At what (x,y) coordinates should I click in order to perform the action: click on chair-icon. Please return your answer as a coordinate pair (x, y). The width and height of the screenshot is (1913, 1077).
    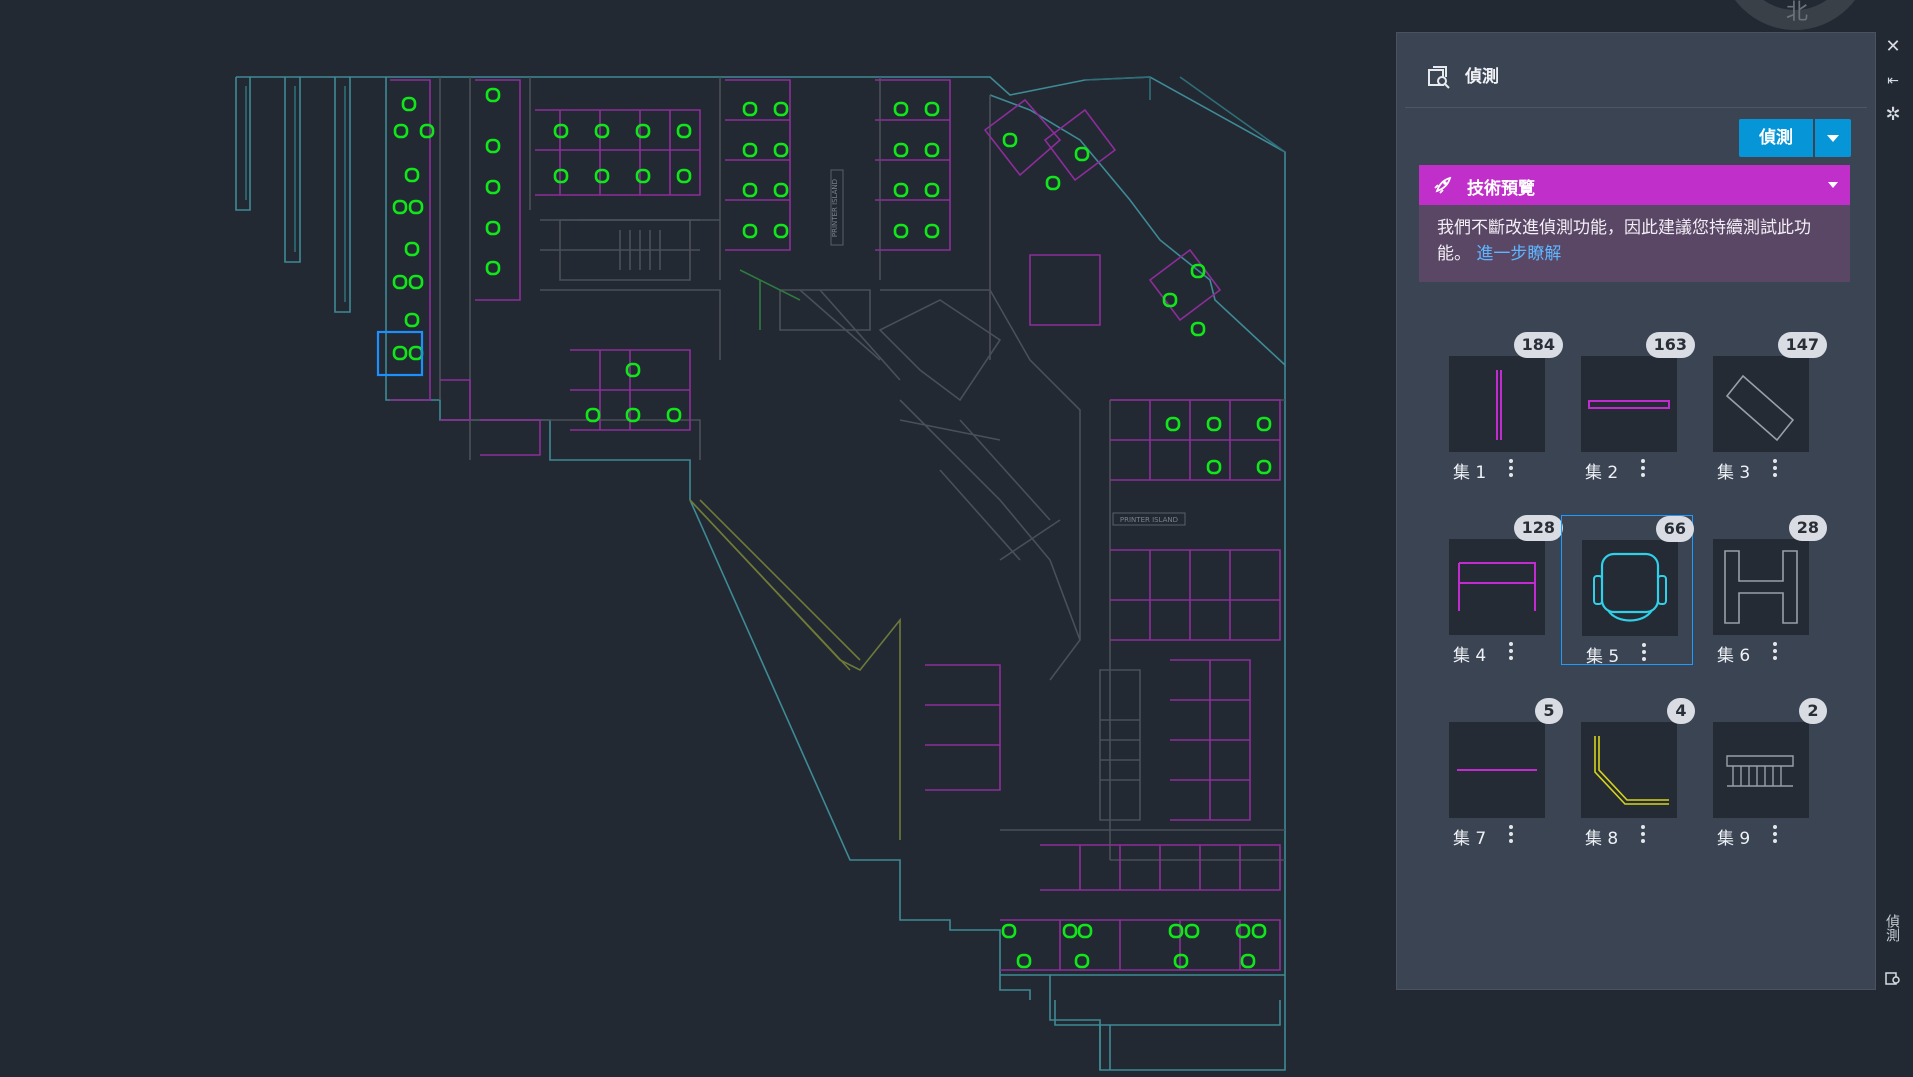
    Looking at the image, I should click on (1630, 588).